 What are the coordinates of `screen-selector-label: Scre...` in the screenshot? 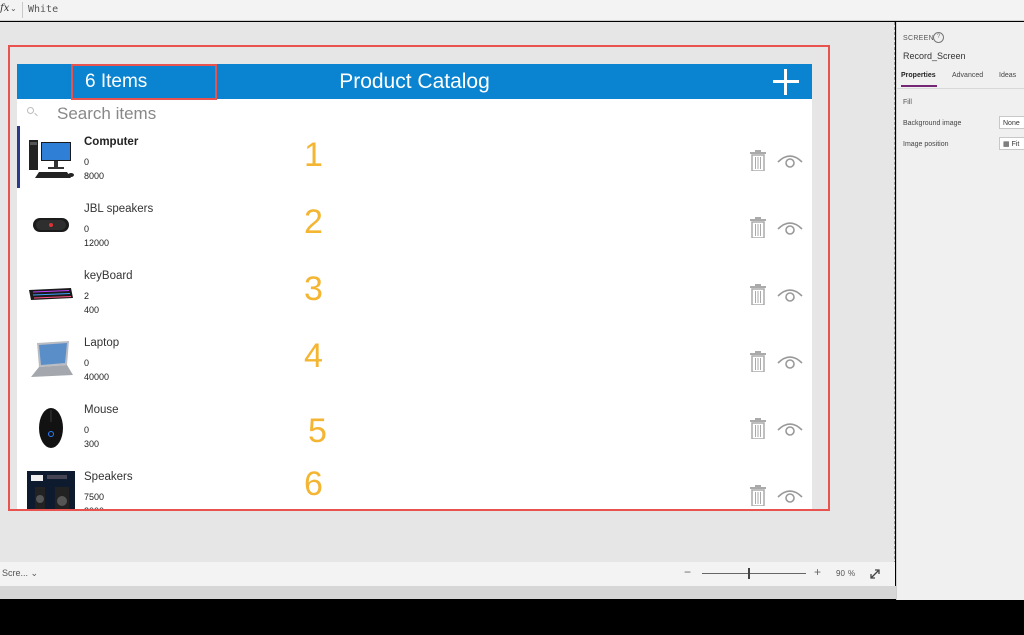 It's located at (15, 573).